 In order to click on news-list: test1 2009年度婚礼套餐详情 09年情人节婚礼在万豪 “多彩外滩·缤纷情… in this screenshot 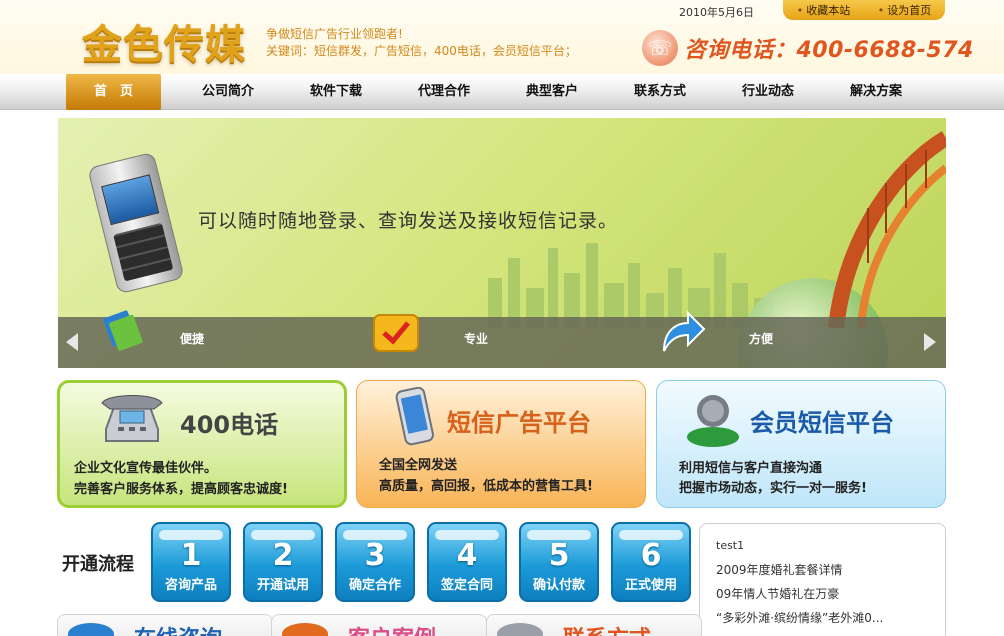, I will do `click(822, 579)`.